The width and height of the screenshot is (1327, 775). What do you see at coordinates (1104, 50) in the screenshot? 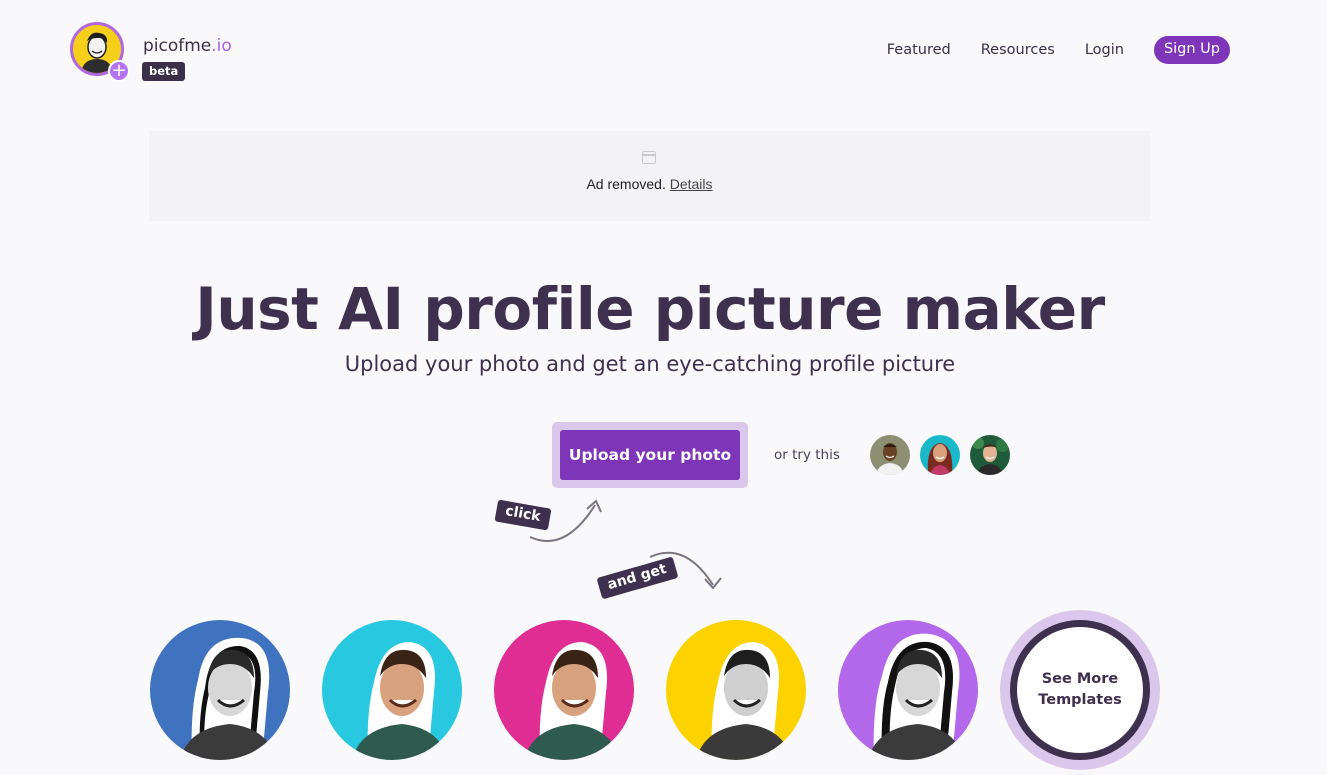
I see `nav-login: Login` at bounding box center [1104, 50].